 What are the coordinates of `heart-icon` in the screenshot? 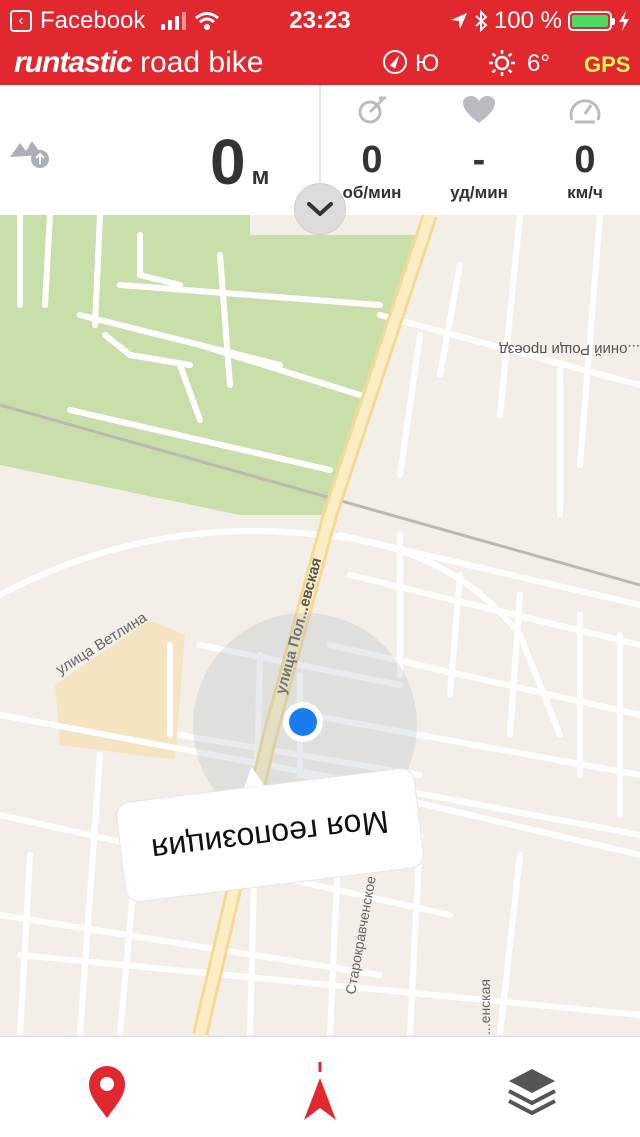 It's located at (479, 109).